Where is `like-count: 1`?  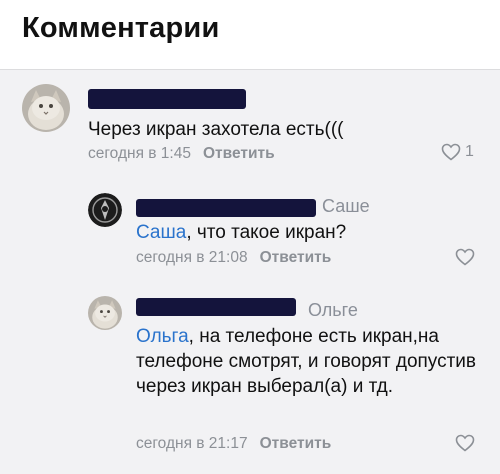
like-count: 1 is located at coordinates (469, 151).